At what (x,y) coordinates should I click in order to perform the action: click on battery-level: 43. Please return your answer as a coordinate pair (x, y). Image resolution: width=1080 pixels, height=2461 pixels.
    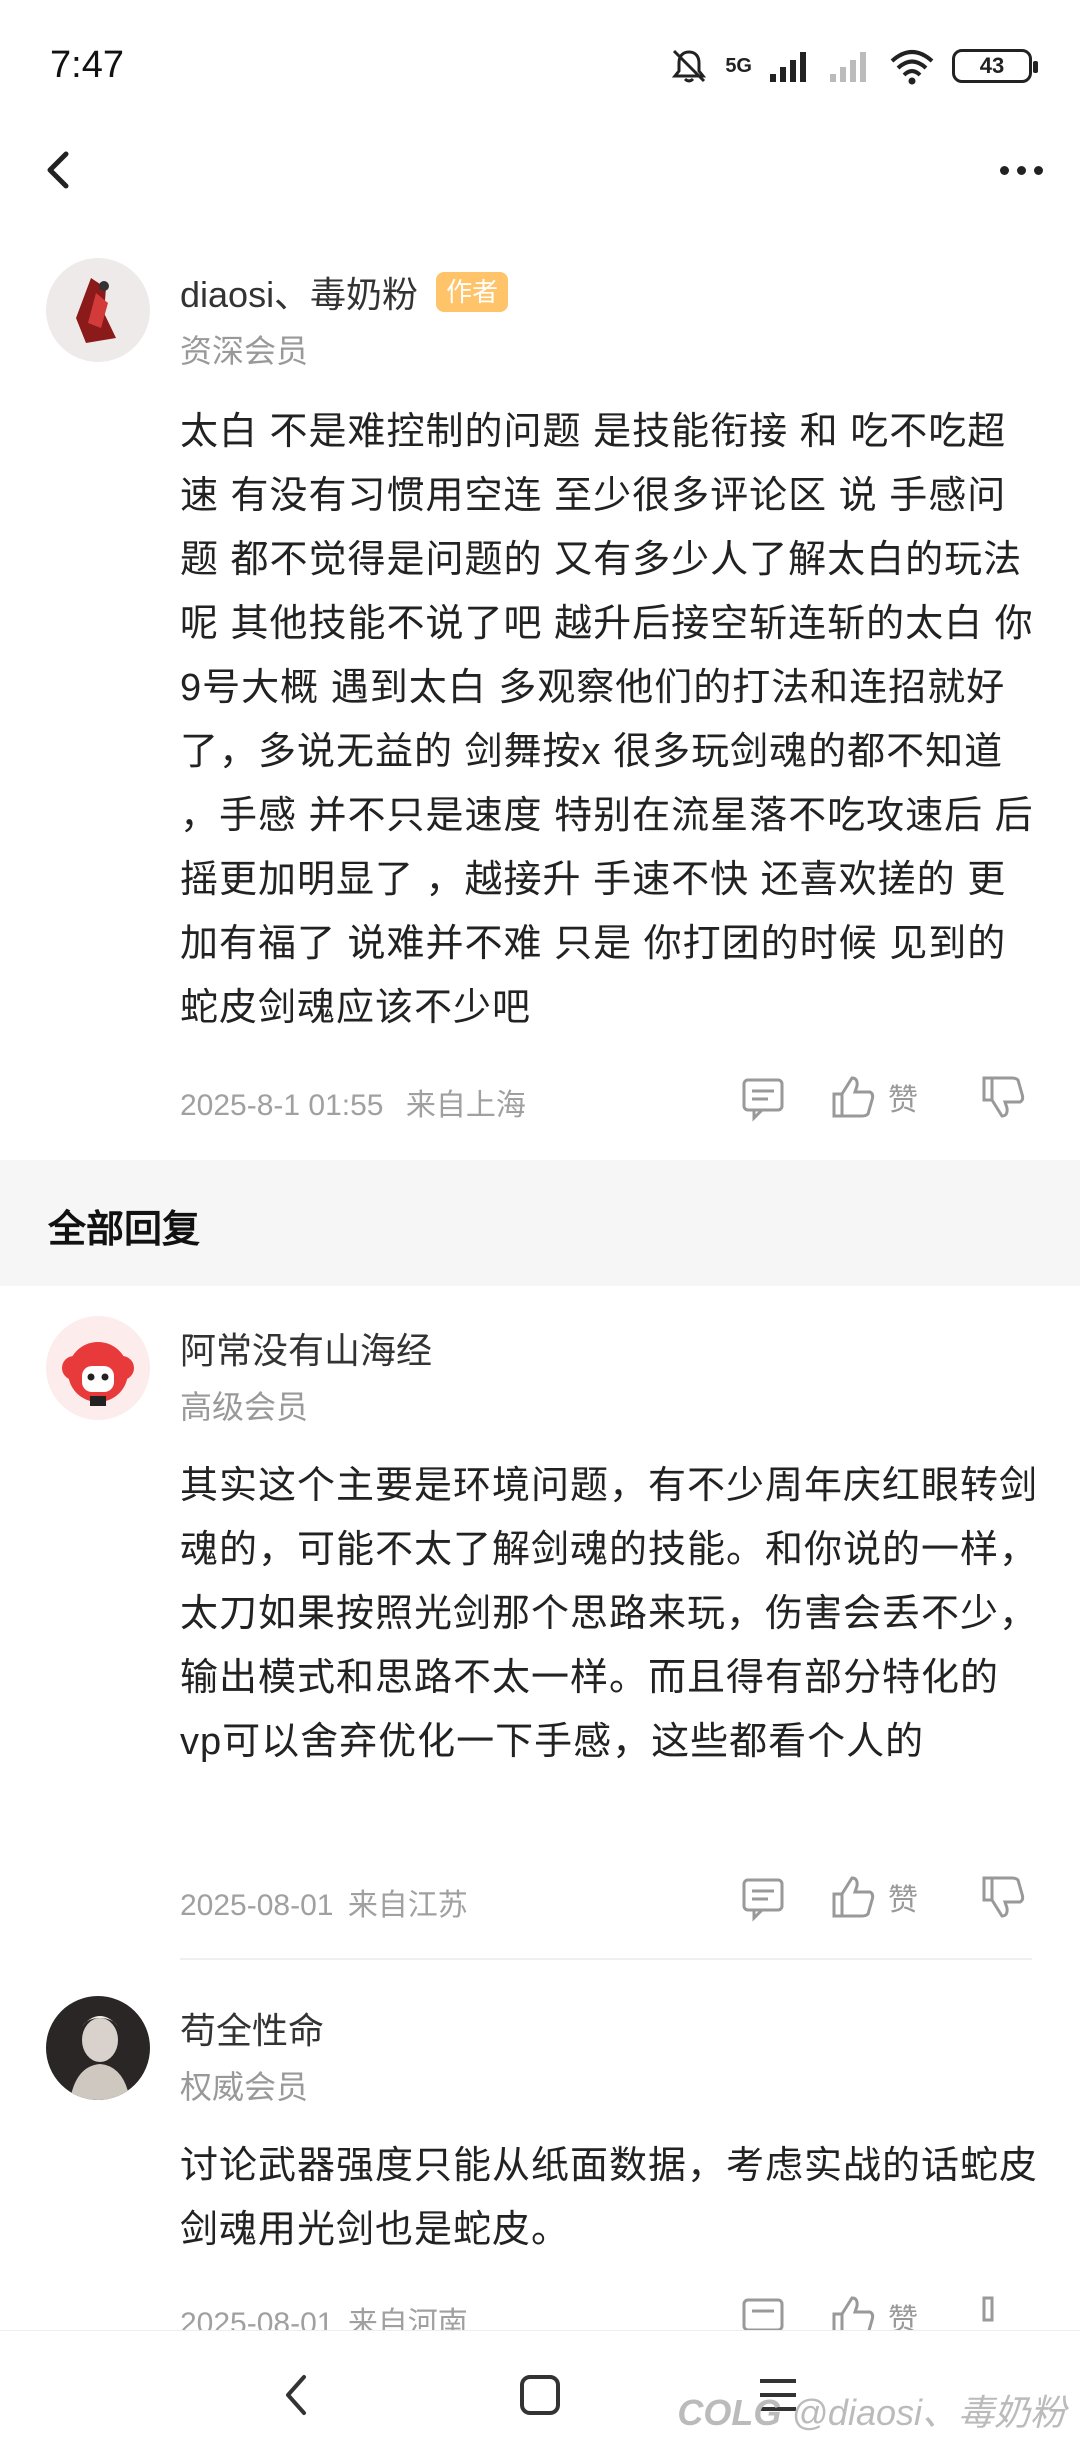
    Looking at the image, I should click on (992, 65).